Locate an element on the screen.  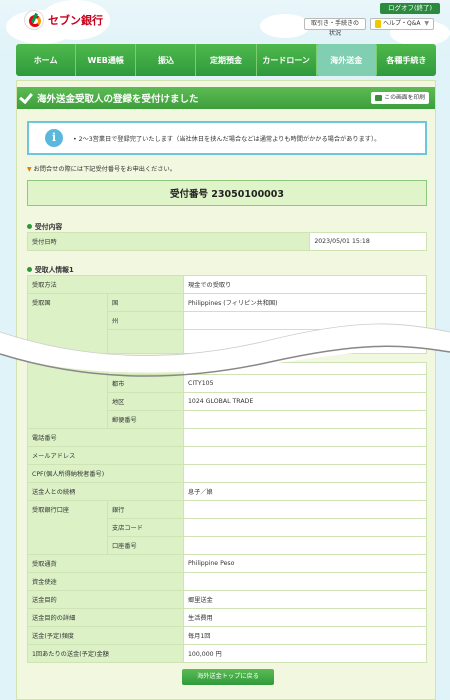
tab-overseas-remittance: 海外送金 is located at coordinates (346, 60).